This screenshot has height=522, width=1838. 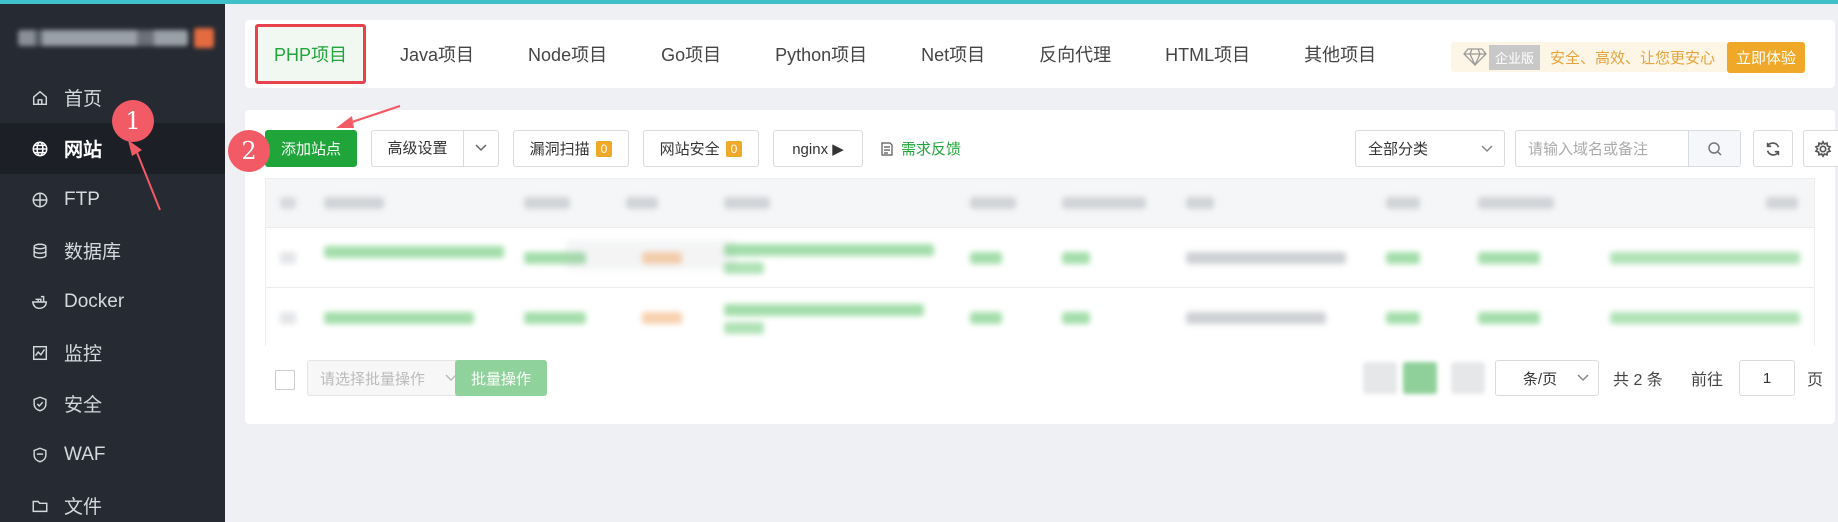 I want to click on annotation-arrows, so click(x=264, y=157).